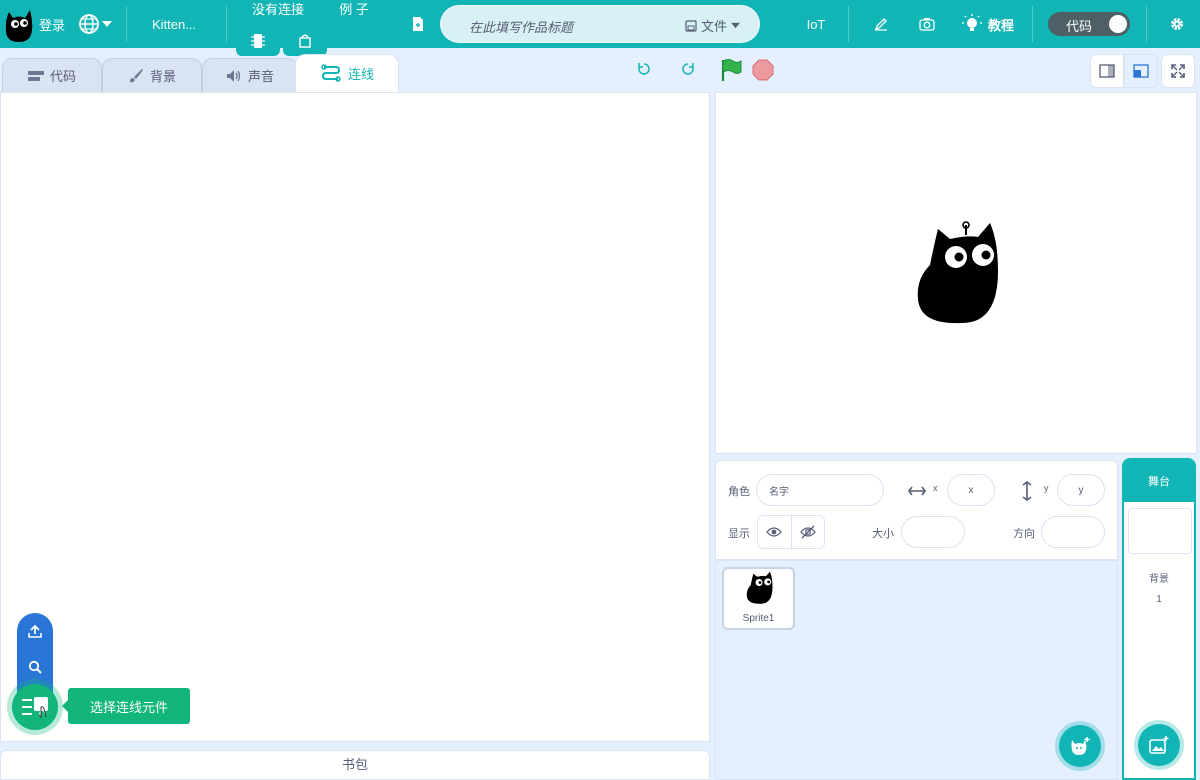 The image size is (1200, 780). What do you see at coordinates (331, 72) in the screenshot?
I see `wiring-icon` at bounding box center [331, 72].